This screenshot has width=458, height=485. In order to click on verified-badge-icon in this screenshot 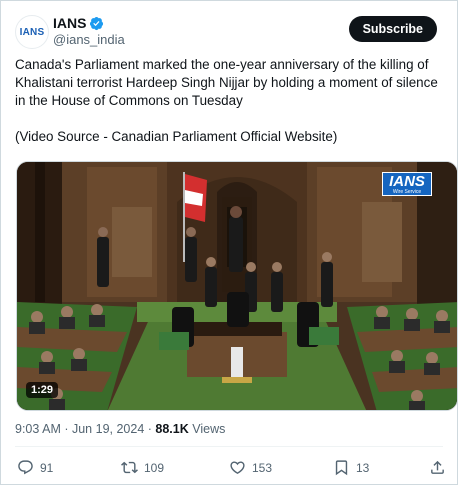, I will do `click(97, 23)`.